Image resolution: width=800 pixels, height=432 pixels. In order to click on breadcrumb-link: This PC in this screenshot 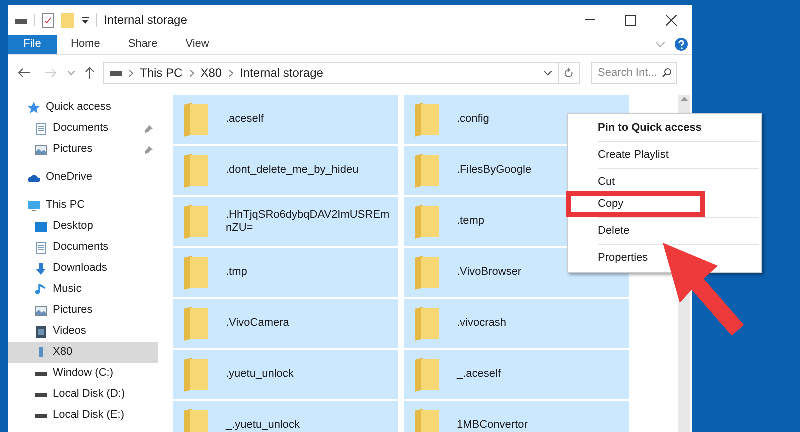, I will do `click(161, 73)`.